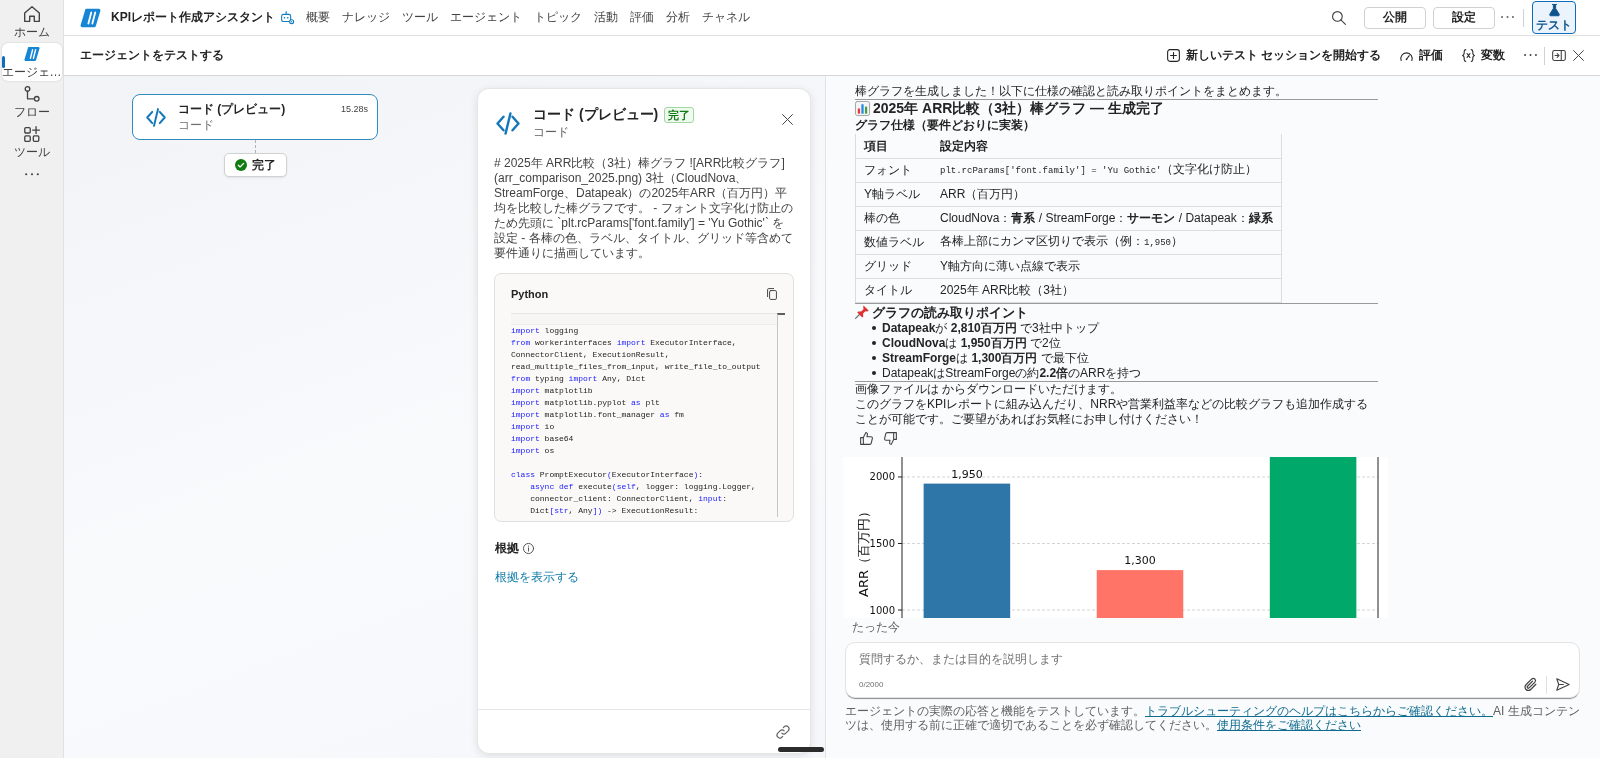  What do you see at coordinates (420, 17) in the screenshot?
I see `nav-tab: ツール` at bounding box center [420, 17].